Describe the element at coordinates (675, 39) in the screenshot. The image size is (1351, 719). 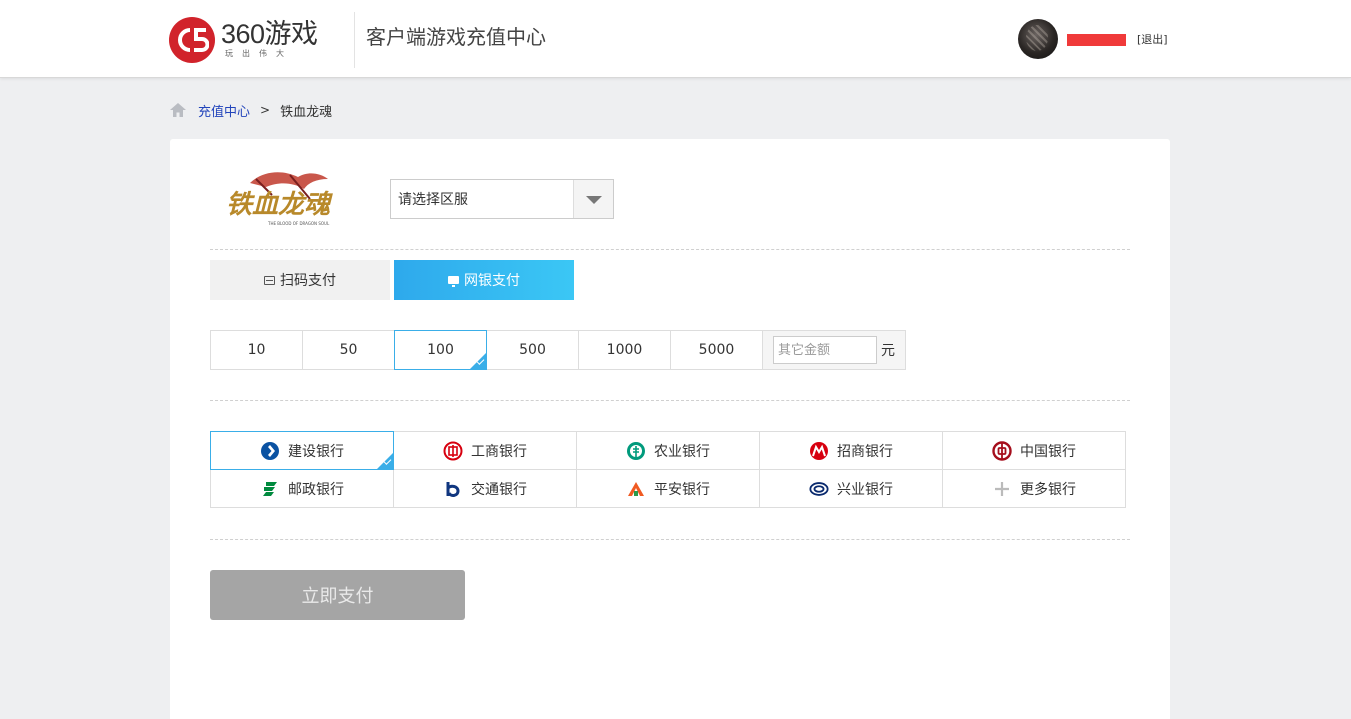
I see `top-header: 360游戏 玩出伟大 客户端游戏充值中心 [退出]` at that location.